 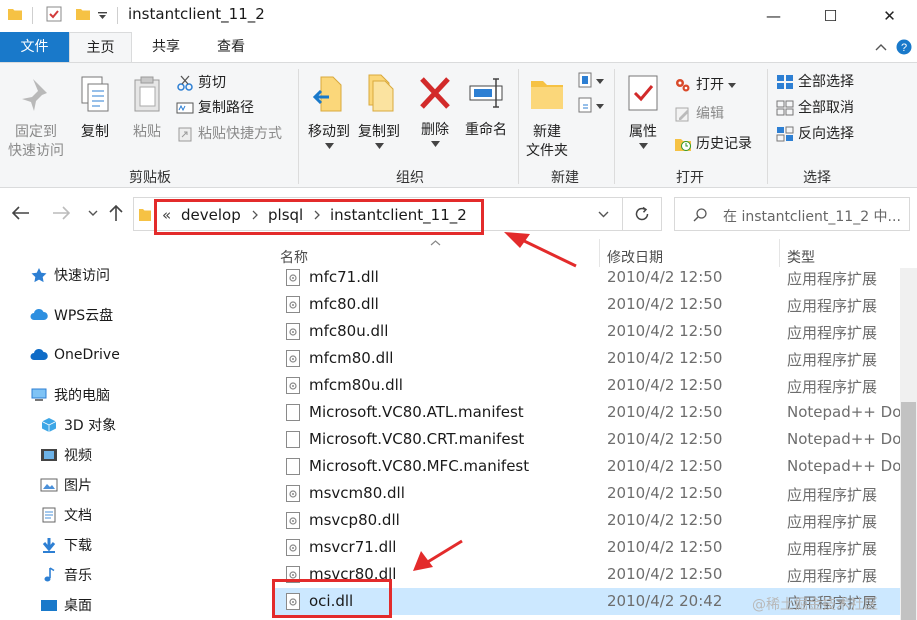 I want to click on up-arrow-icon, so click(x=116, y=213).